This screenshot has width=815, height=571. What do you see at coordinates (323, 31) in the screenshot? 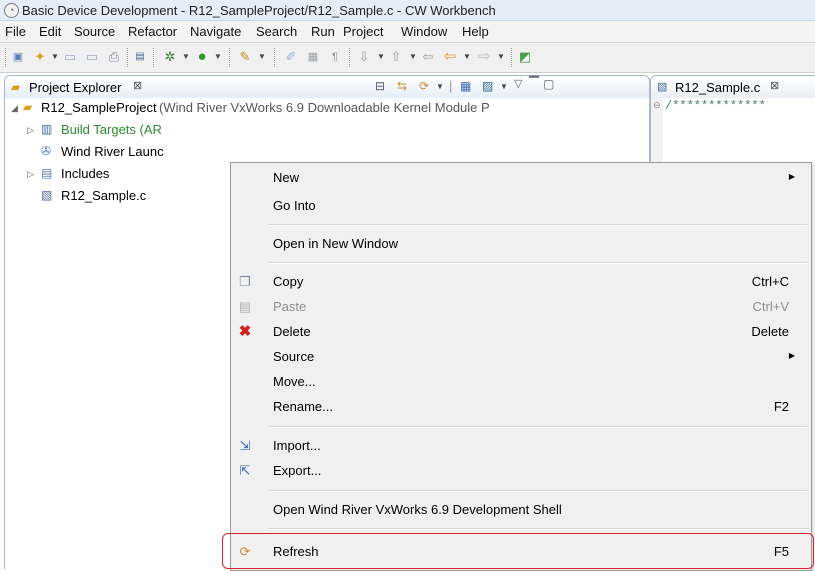
I see `menu-run: Run` at bounding box center [323, 31].